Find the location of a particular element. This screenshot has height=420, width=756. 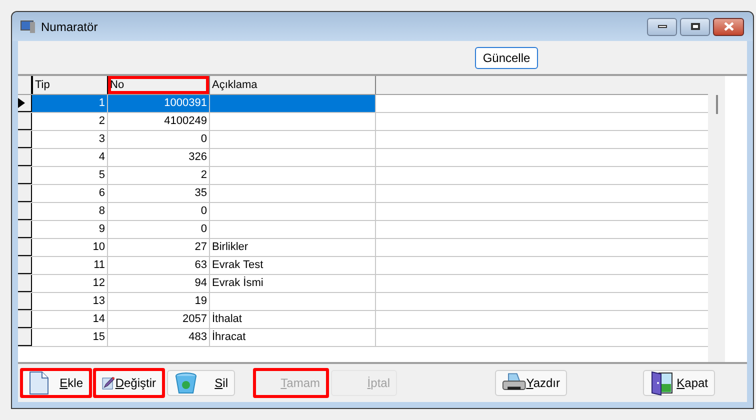

table-cell: 1000391 is located at coordinates (159, 103).